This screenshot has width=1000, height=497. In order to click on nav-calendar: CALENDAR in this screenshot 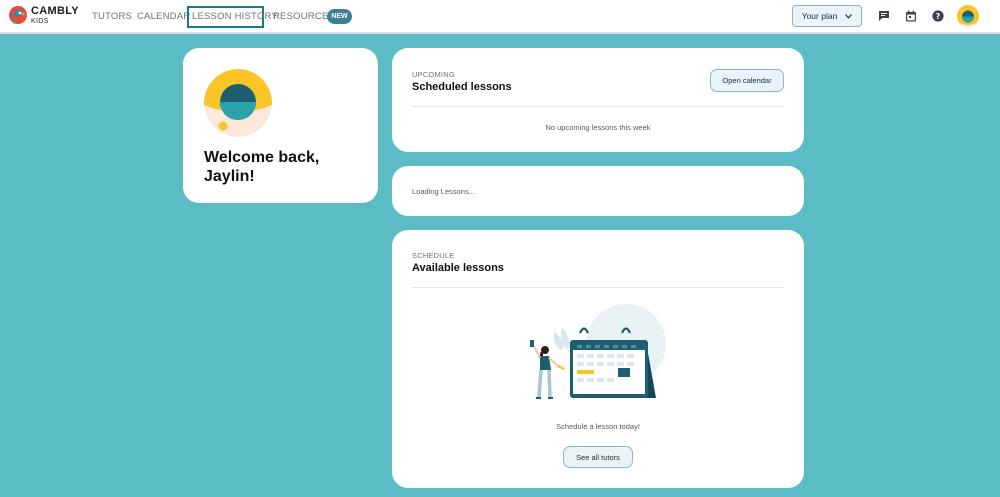, I will do `click(163, 16)`.